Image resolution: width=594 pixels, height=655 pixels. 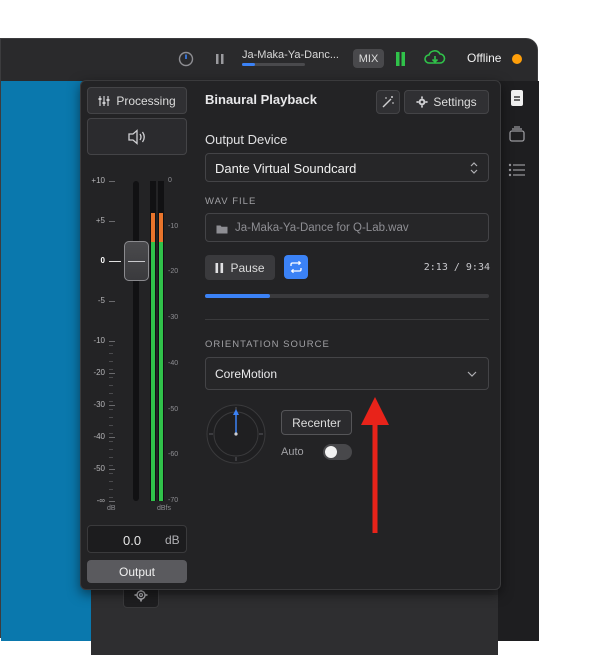 What do you see at coordinates (316, 422) in the screenshot?
I see `recenter-button: Recenter` at bounding box center [316, 422].